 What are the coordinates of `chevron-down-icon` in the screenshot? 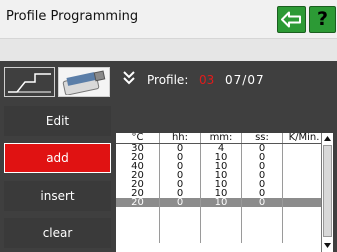 It's located at (129, 78).